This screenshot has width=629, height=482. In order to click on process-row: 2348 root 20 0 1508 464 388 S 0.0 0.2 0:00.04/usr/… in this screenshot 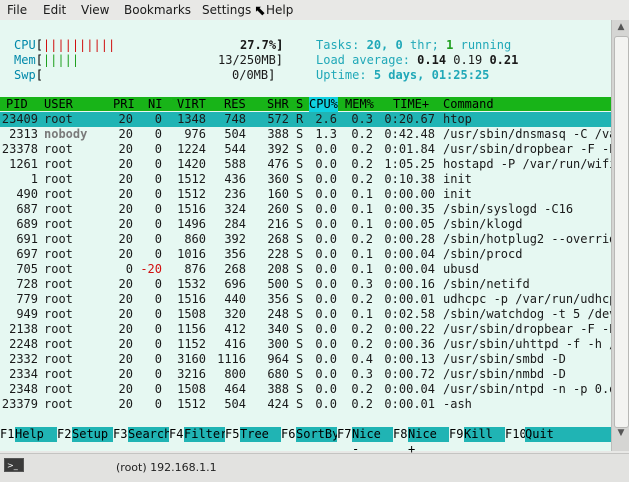, I will do `click(308, 389)`.